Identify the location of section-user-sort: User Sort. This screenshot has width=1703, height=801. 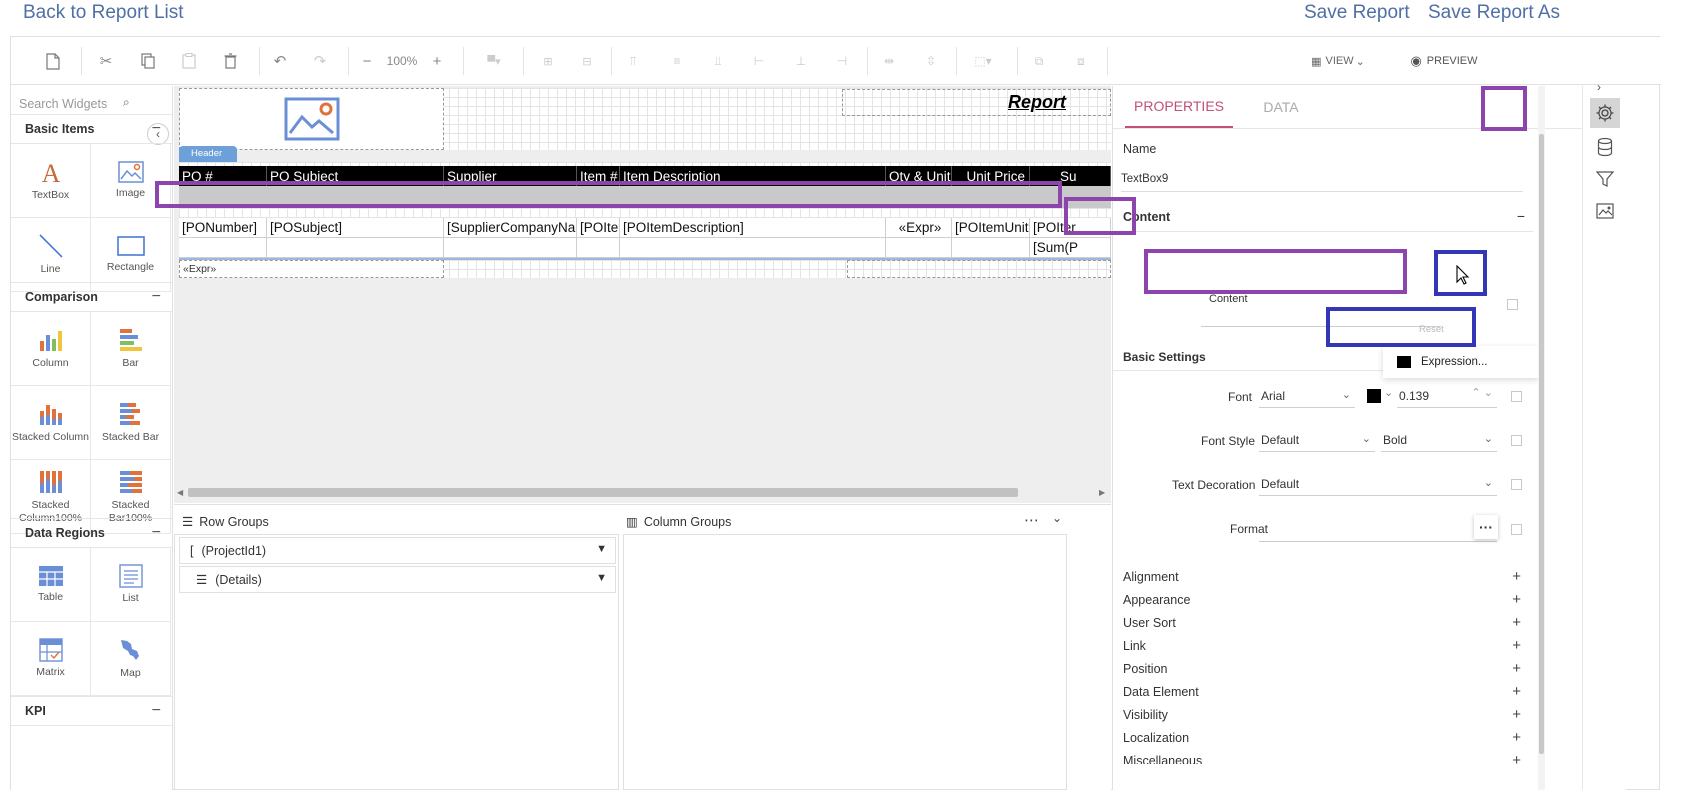
(1149, 623).